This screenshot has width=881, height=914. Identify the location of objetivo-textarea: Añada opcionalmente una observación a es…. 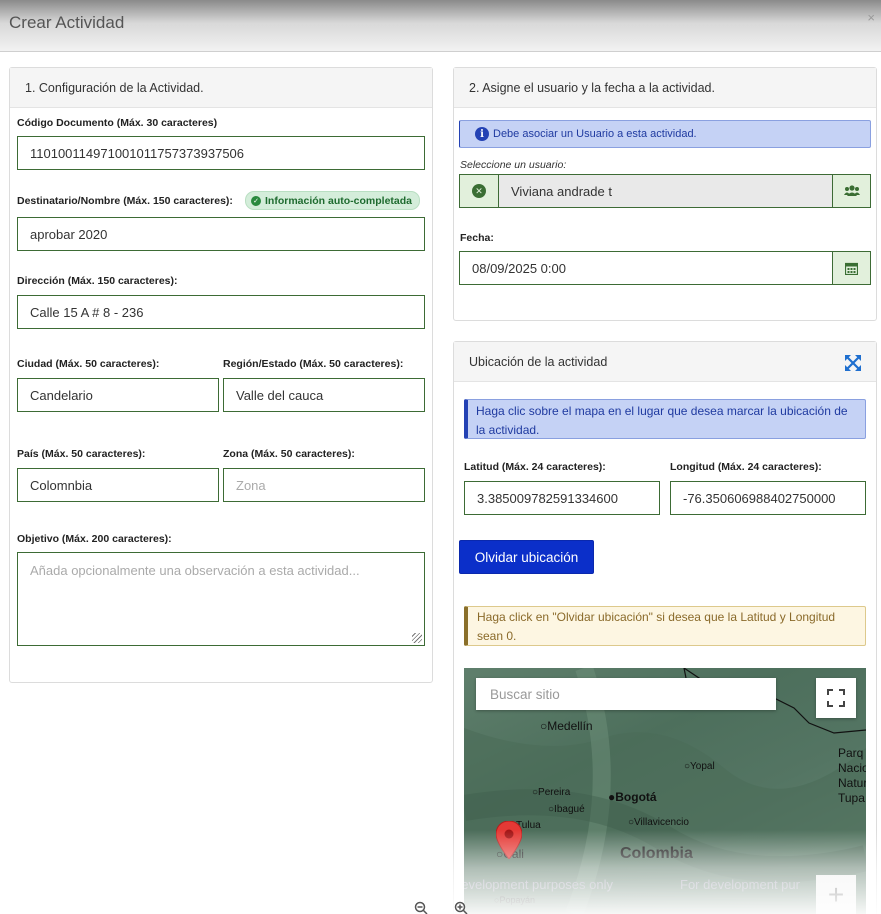
(221, 599).